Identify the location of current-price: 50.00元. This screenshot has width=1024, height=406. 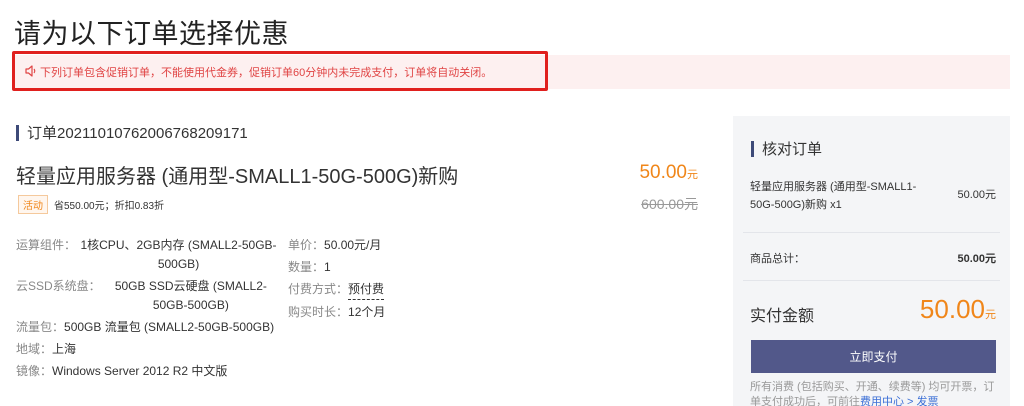
(668, 172).